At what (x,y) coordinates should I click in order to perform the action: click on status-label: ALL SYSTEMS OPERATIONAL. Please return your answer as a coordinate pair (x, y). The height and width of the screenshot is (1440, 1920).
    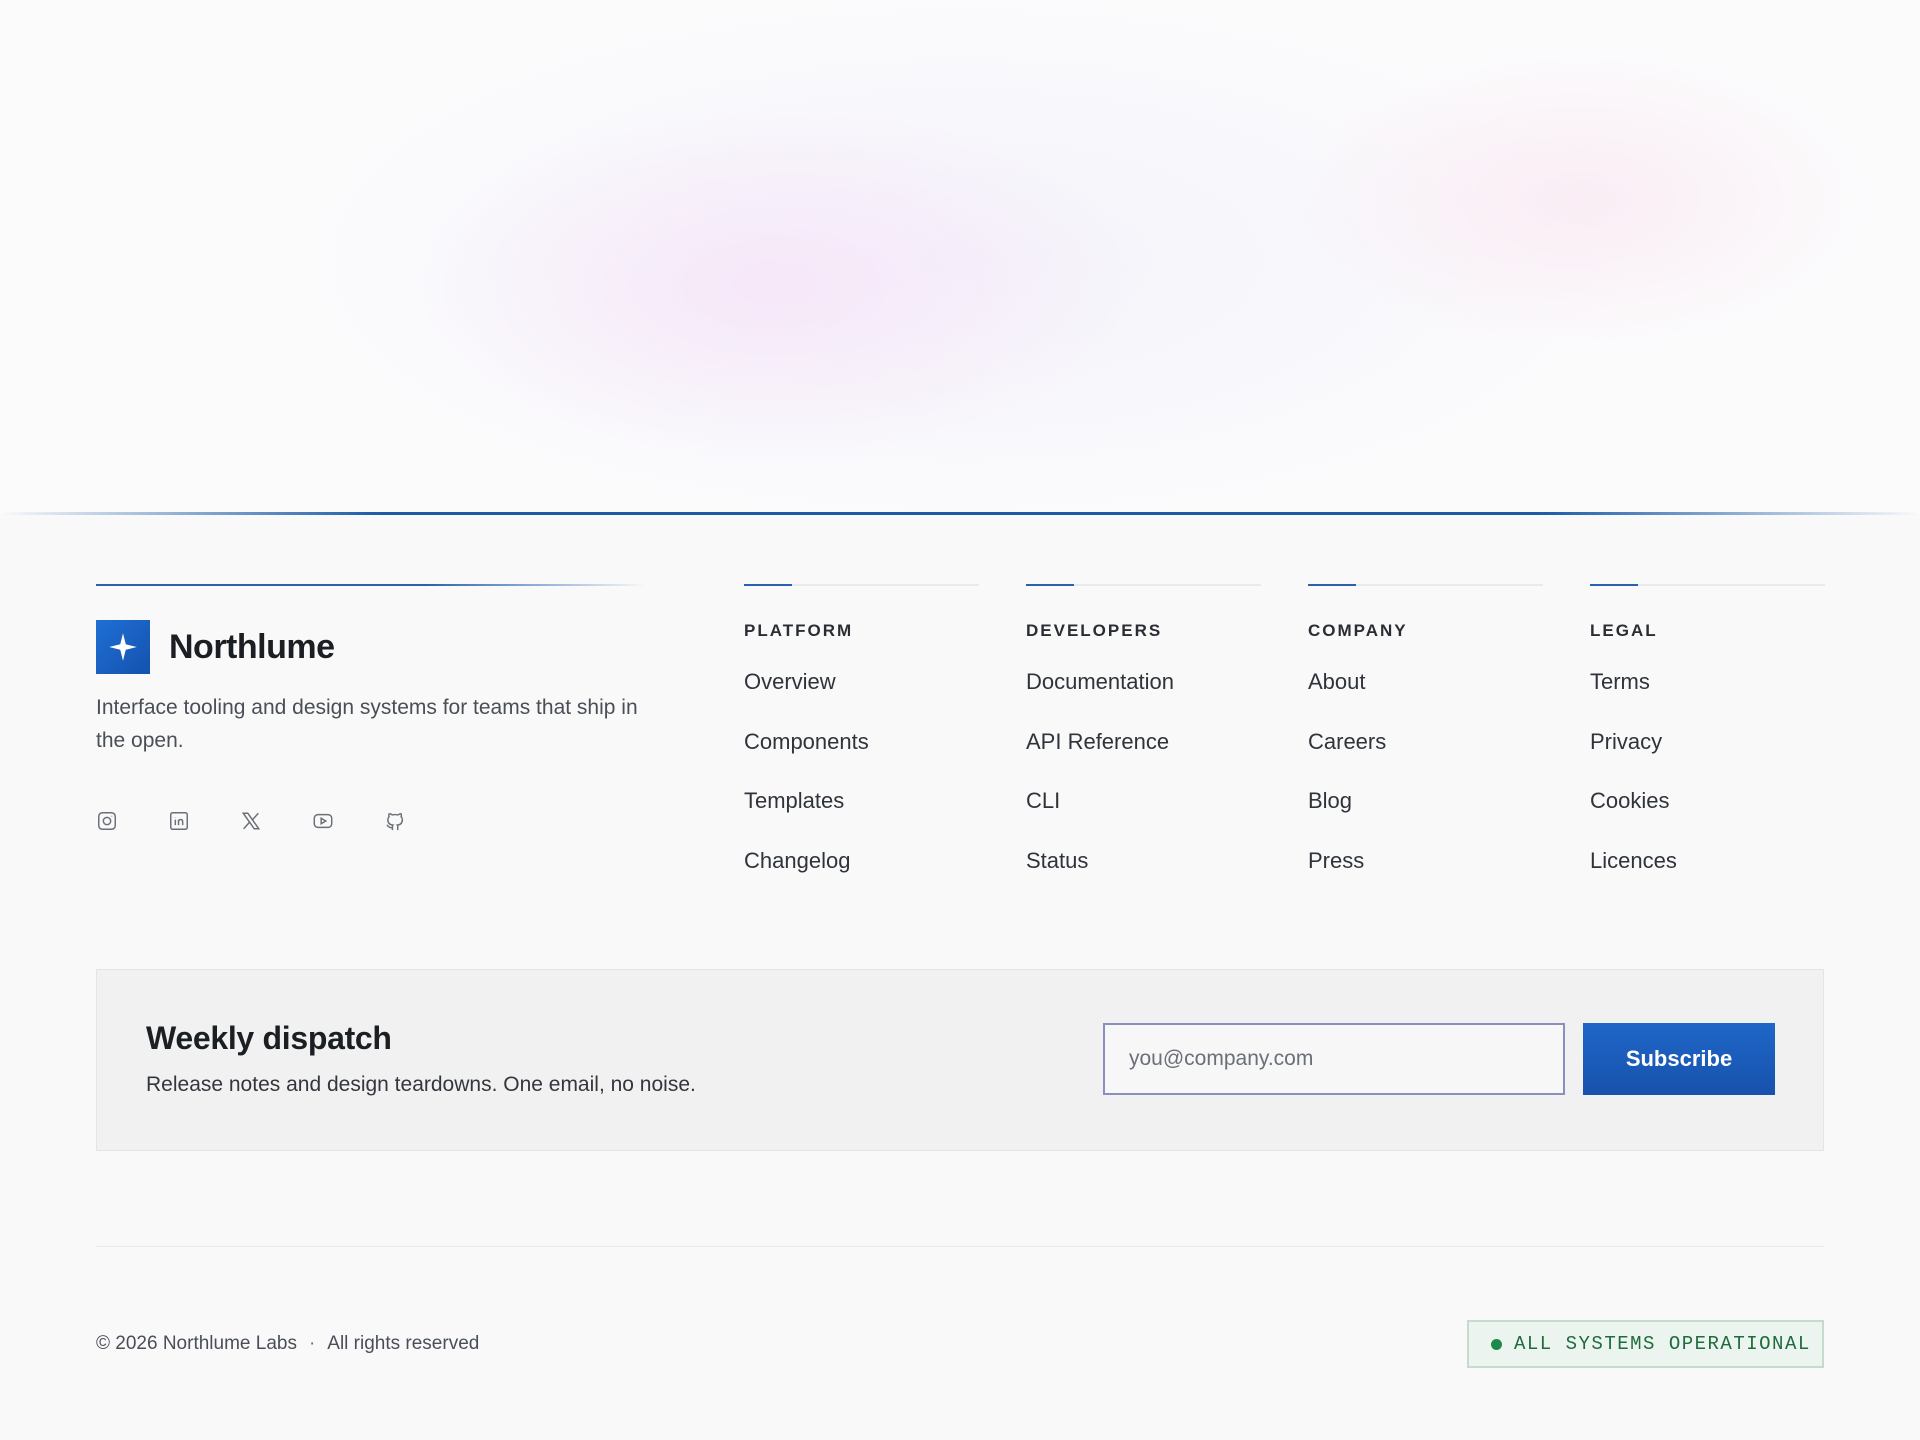
    Looking at the image, I should click on (1662, 1344).